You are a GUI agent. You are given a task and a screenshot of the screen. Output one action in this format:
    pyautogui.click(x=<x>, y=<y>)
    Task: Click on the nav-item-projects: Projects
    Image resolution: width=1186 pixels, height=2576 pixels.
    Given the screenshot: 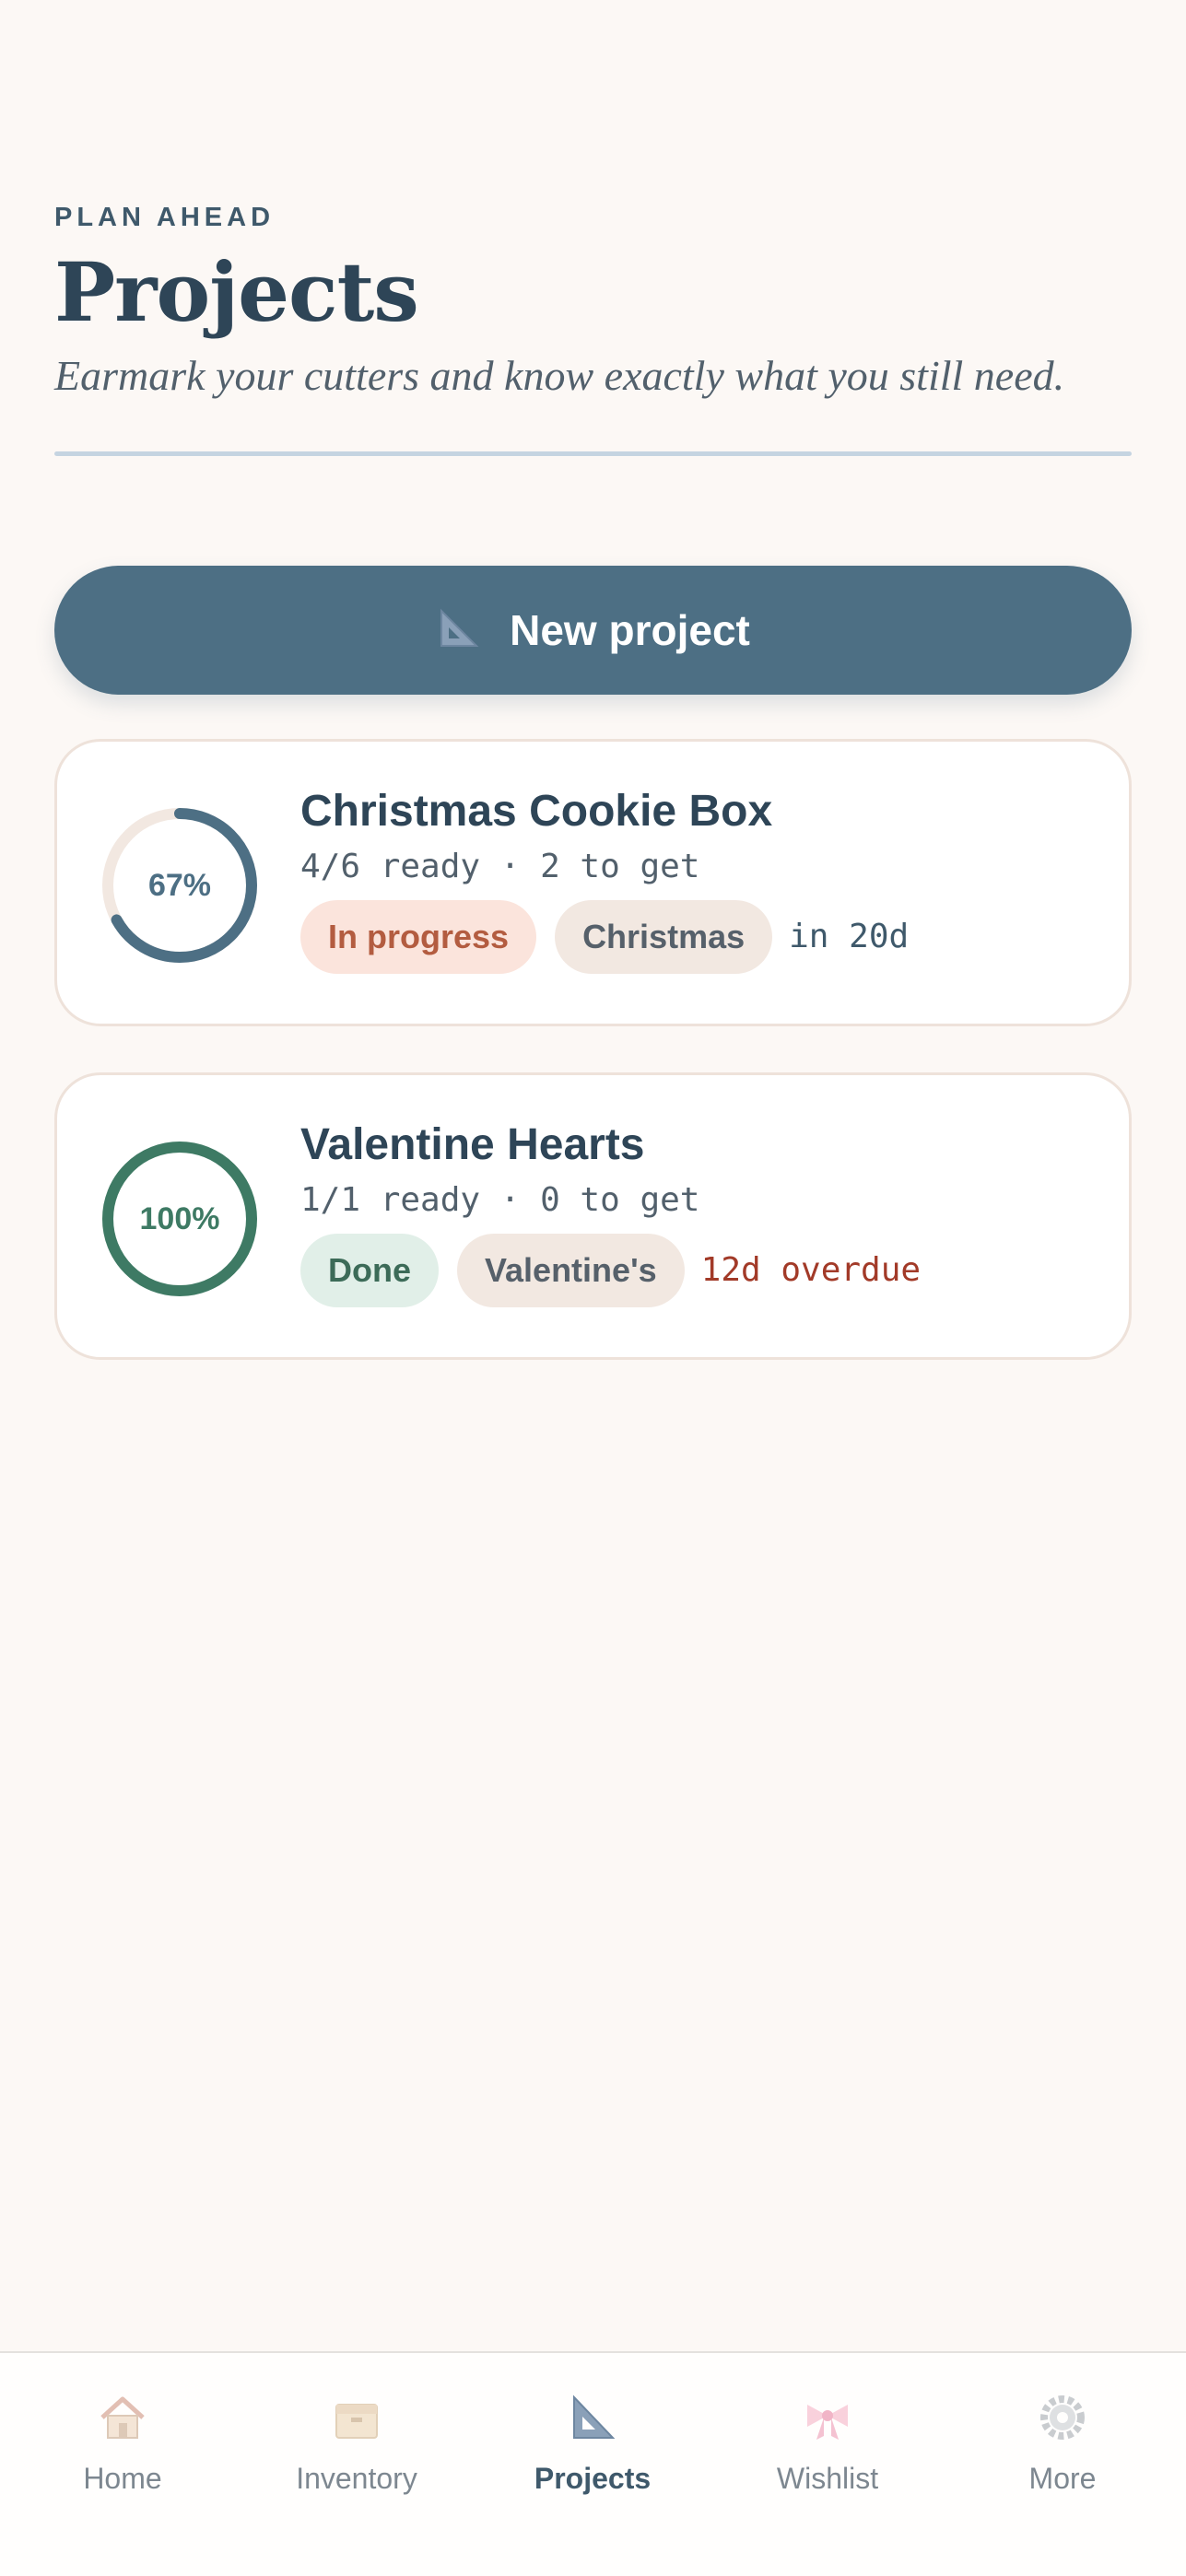 What is the action you would take?
    pyautogui.click(x=592, y=2459)
    